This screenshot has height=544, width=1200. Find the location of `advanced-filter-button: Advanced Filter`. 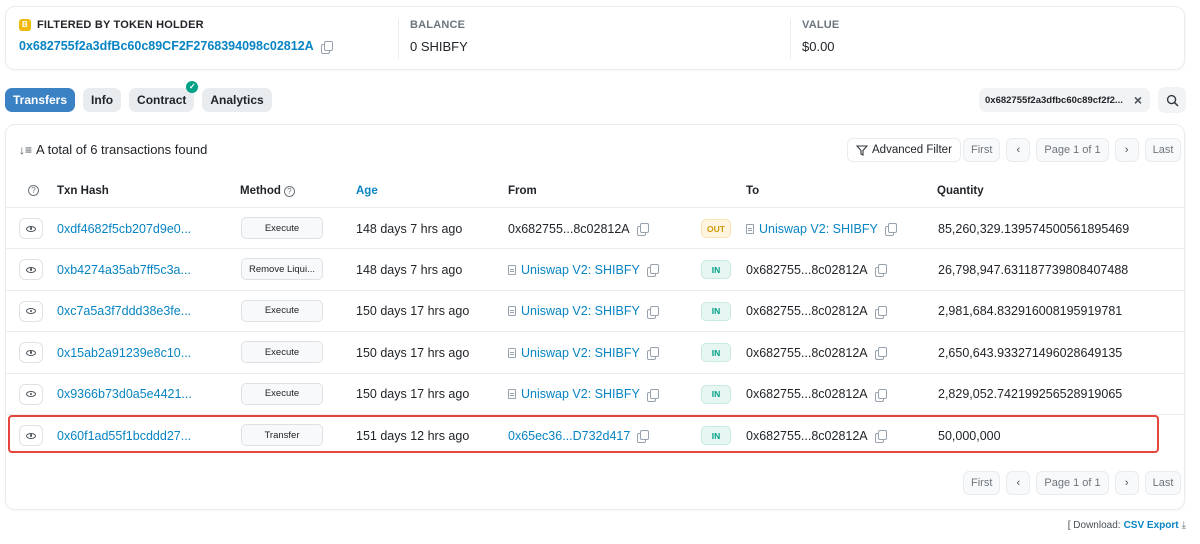

advanced-filter-button: Advanced Filter is located at coordinates (904, 150).